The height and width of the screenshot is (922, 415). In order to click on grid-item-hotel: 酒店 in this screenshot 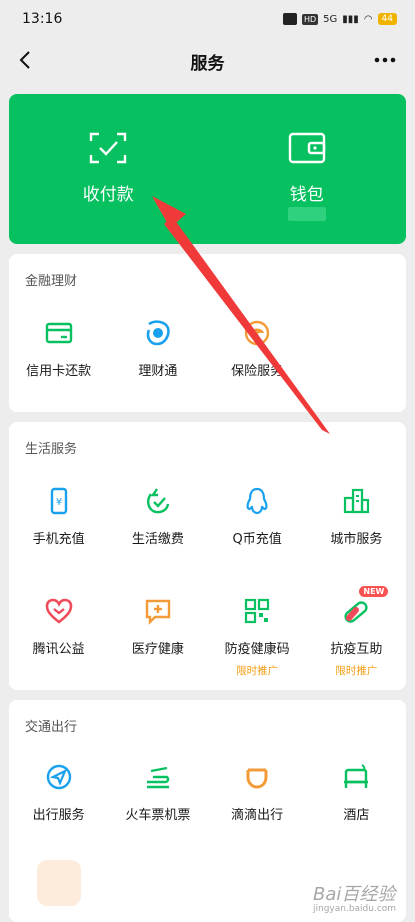, I will do `click(356, 792)`.